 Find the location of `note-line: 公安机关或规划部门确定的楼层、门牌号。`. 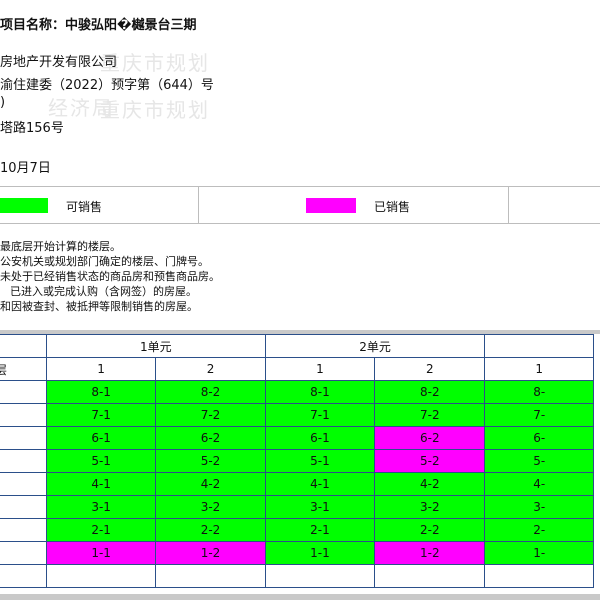

note-line: 公安机关或规划部门确定的楼层、门牌号。 is located at coordinates (104, 261).